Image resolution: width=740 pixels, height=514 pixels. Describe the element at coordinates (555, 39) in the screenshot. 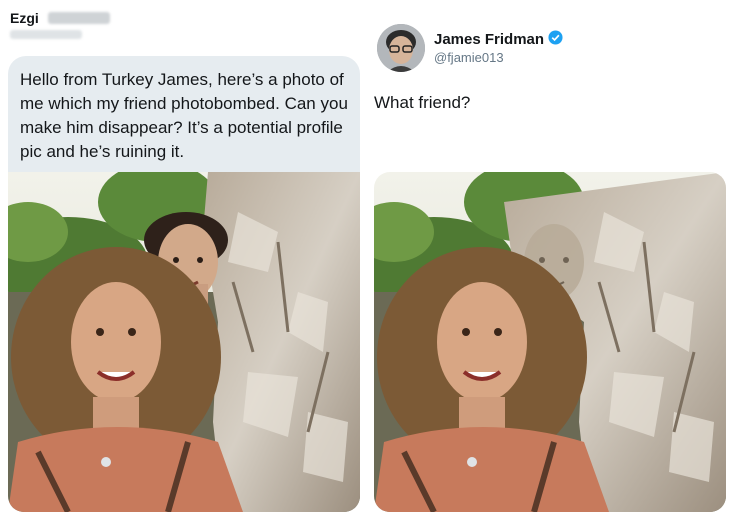

I see `verified-badge-icon` at that location.